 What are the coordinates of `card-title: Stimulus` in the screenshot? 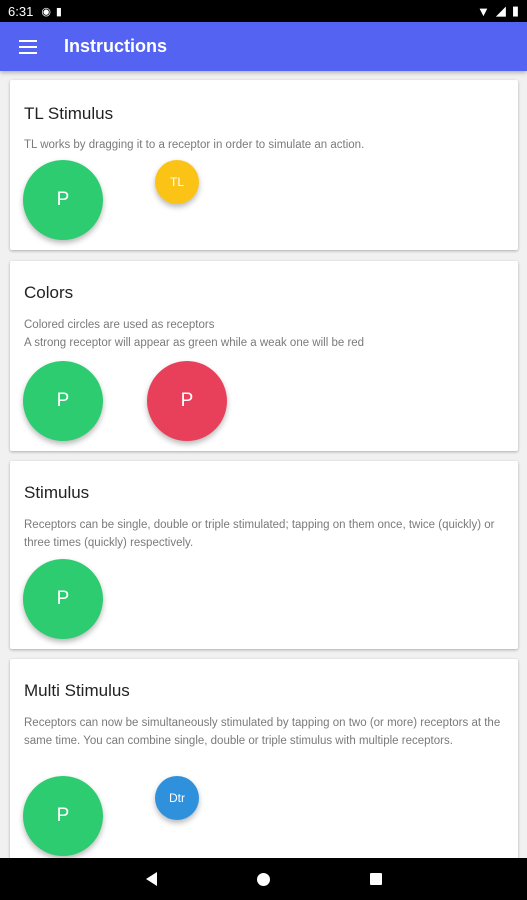 It's located at (57, 492).